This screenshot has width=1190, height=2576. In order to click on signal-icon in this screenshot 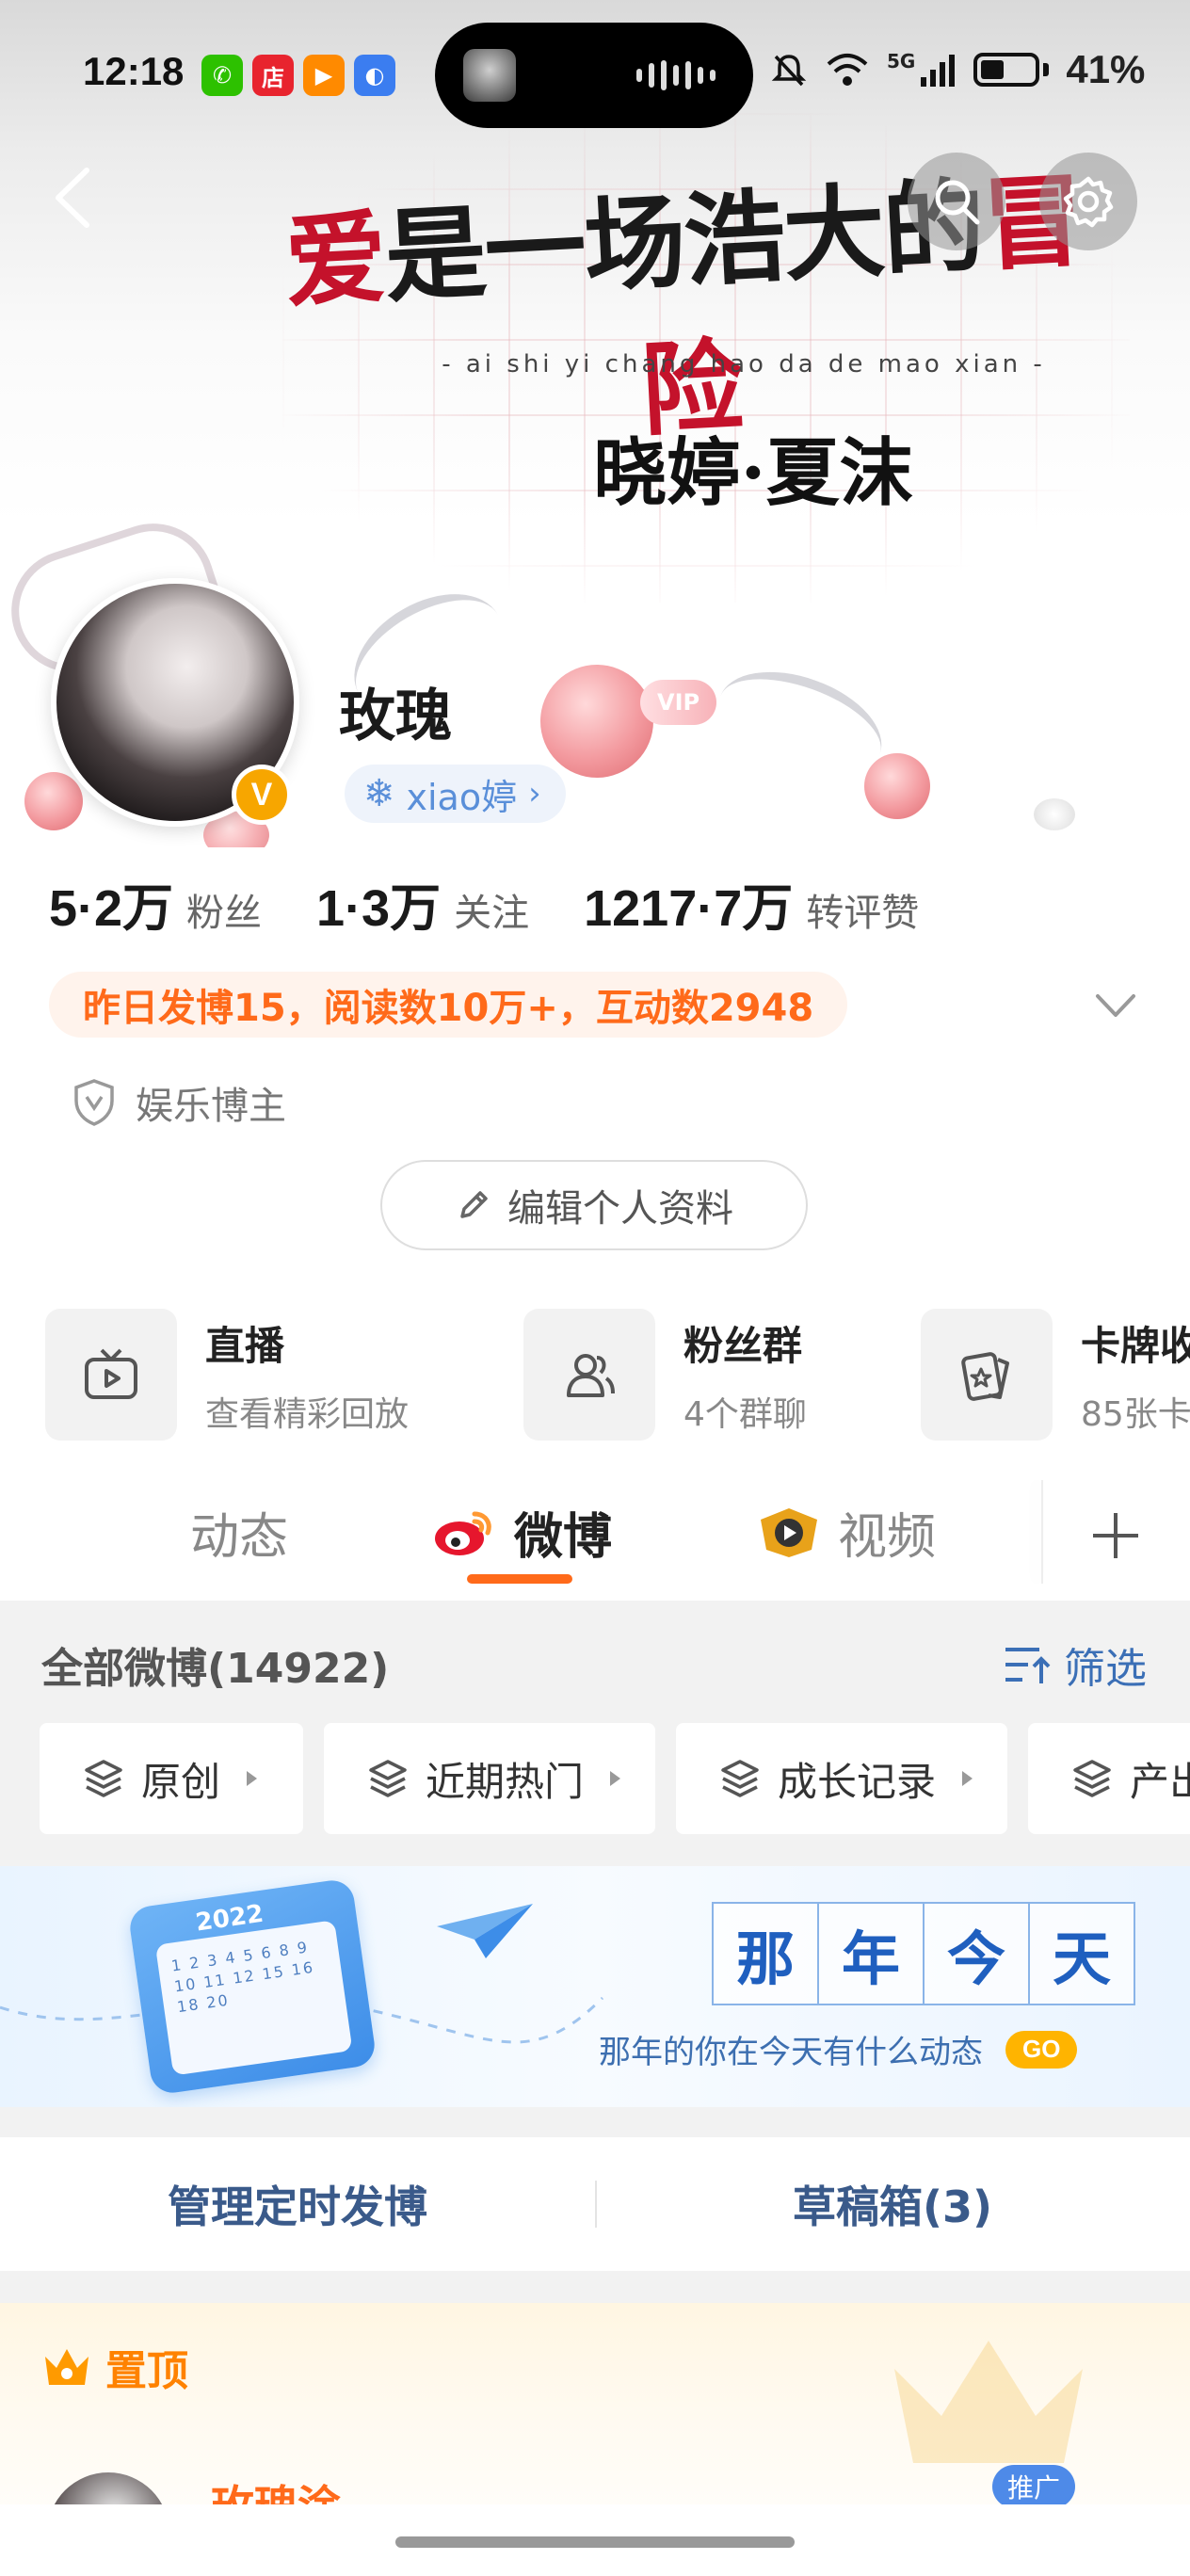, I will do `click(938, 71)`.